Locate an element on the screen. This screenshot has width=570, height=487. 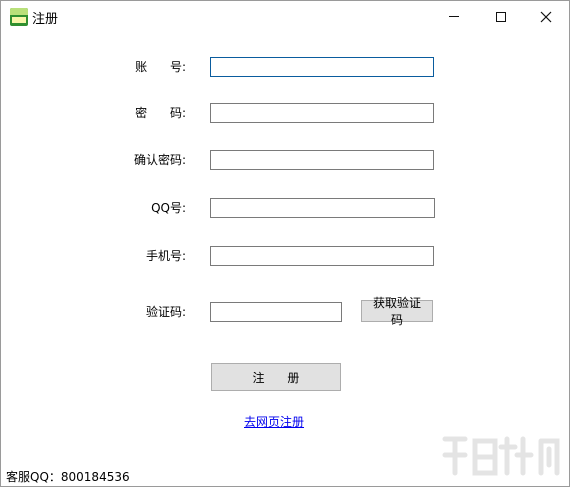
qq-input is located at coordinates (322, 208).